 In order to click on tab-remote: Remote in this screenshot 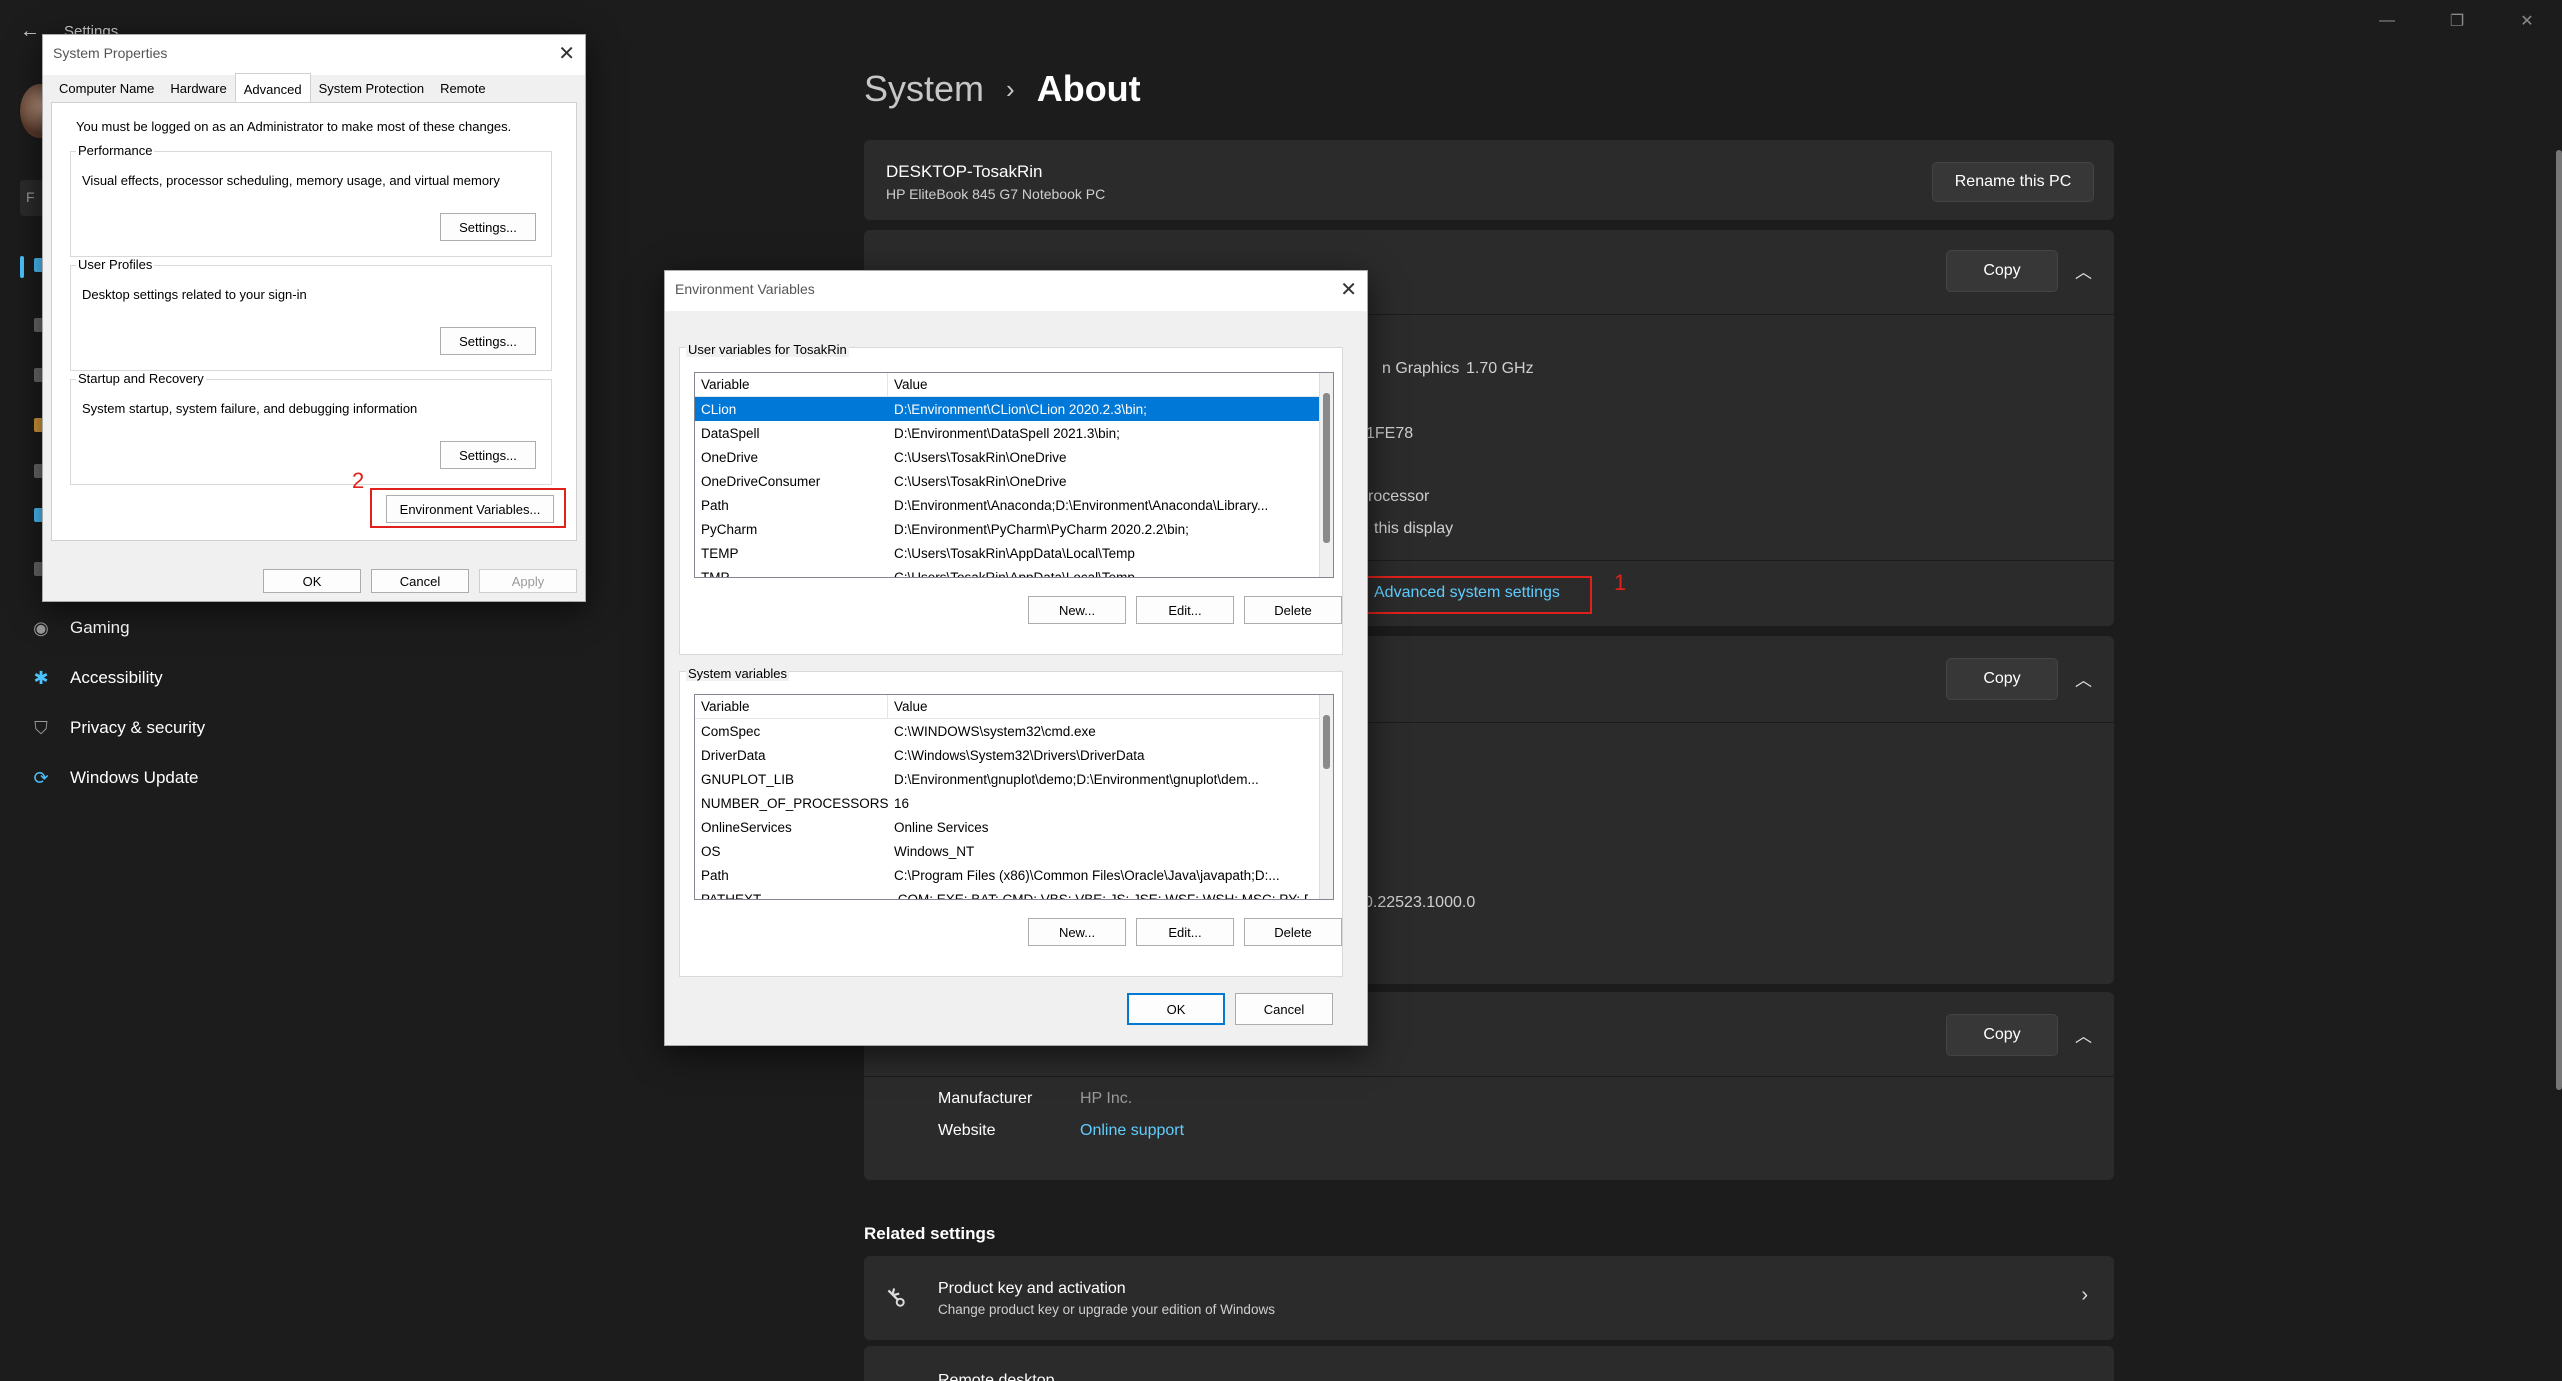, I will do `click(463, 88)`.